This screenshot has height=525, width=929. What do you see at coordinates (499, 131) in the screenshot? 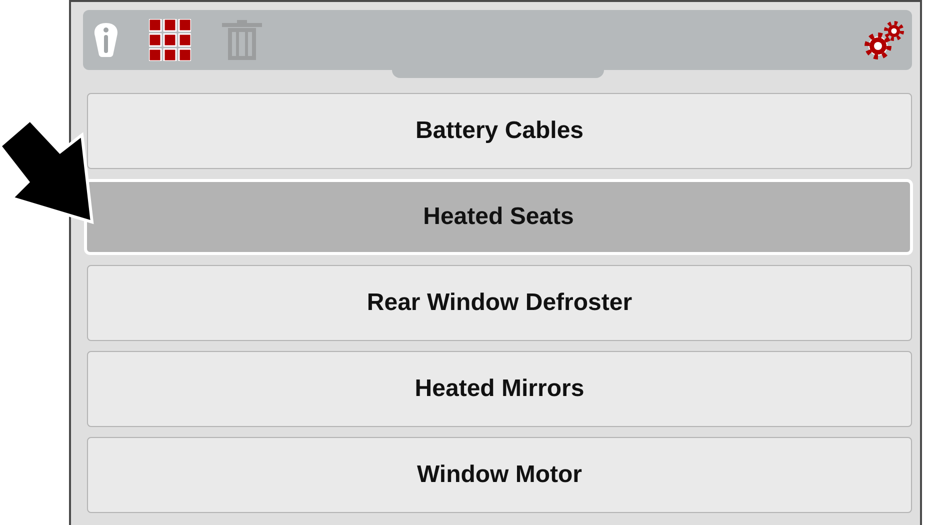
I see `list-item: Battery Cables` at bounding box center [499, 131].